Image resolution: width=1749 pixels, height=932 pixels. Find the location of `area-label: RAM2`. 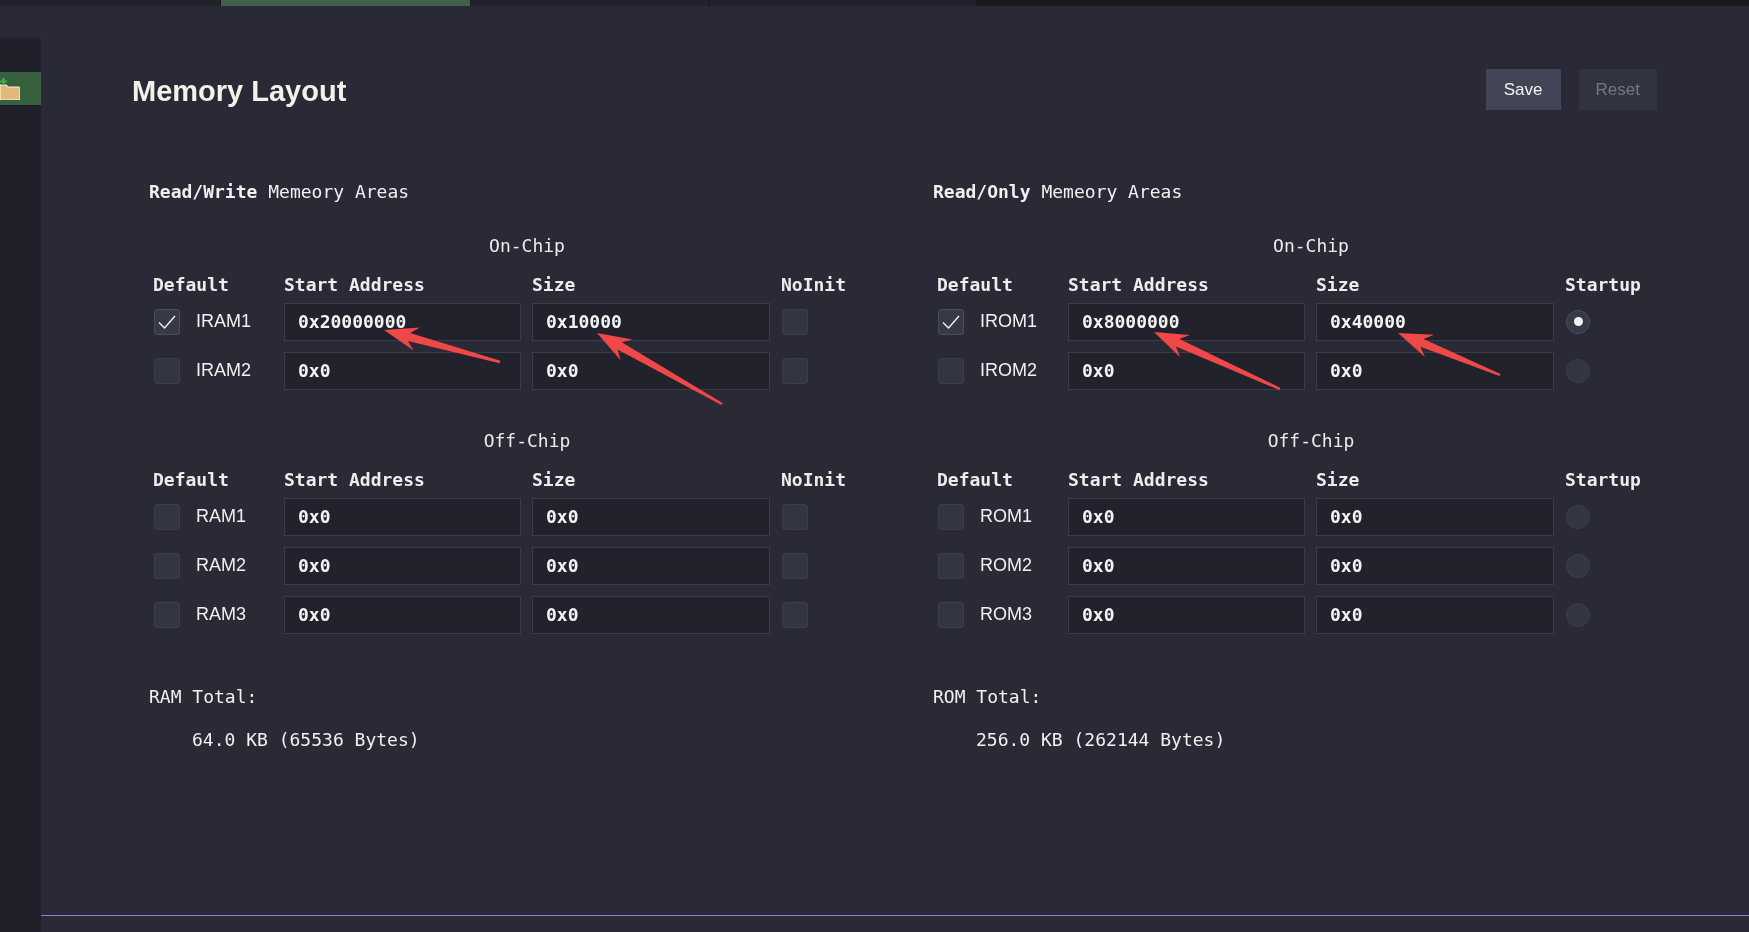

area-label: RAM2 is located at coordinates (221, 565).